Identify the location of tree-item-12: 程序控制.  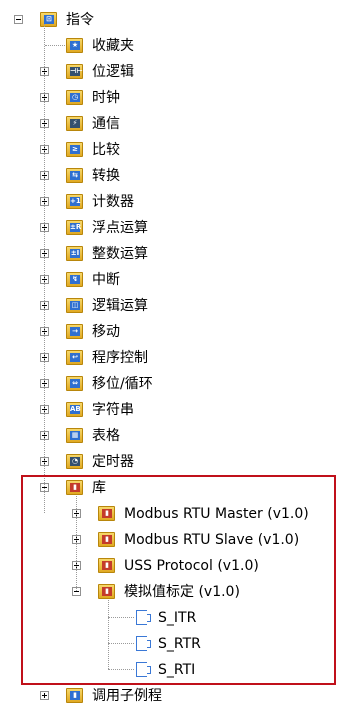
(120, 358).